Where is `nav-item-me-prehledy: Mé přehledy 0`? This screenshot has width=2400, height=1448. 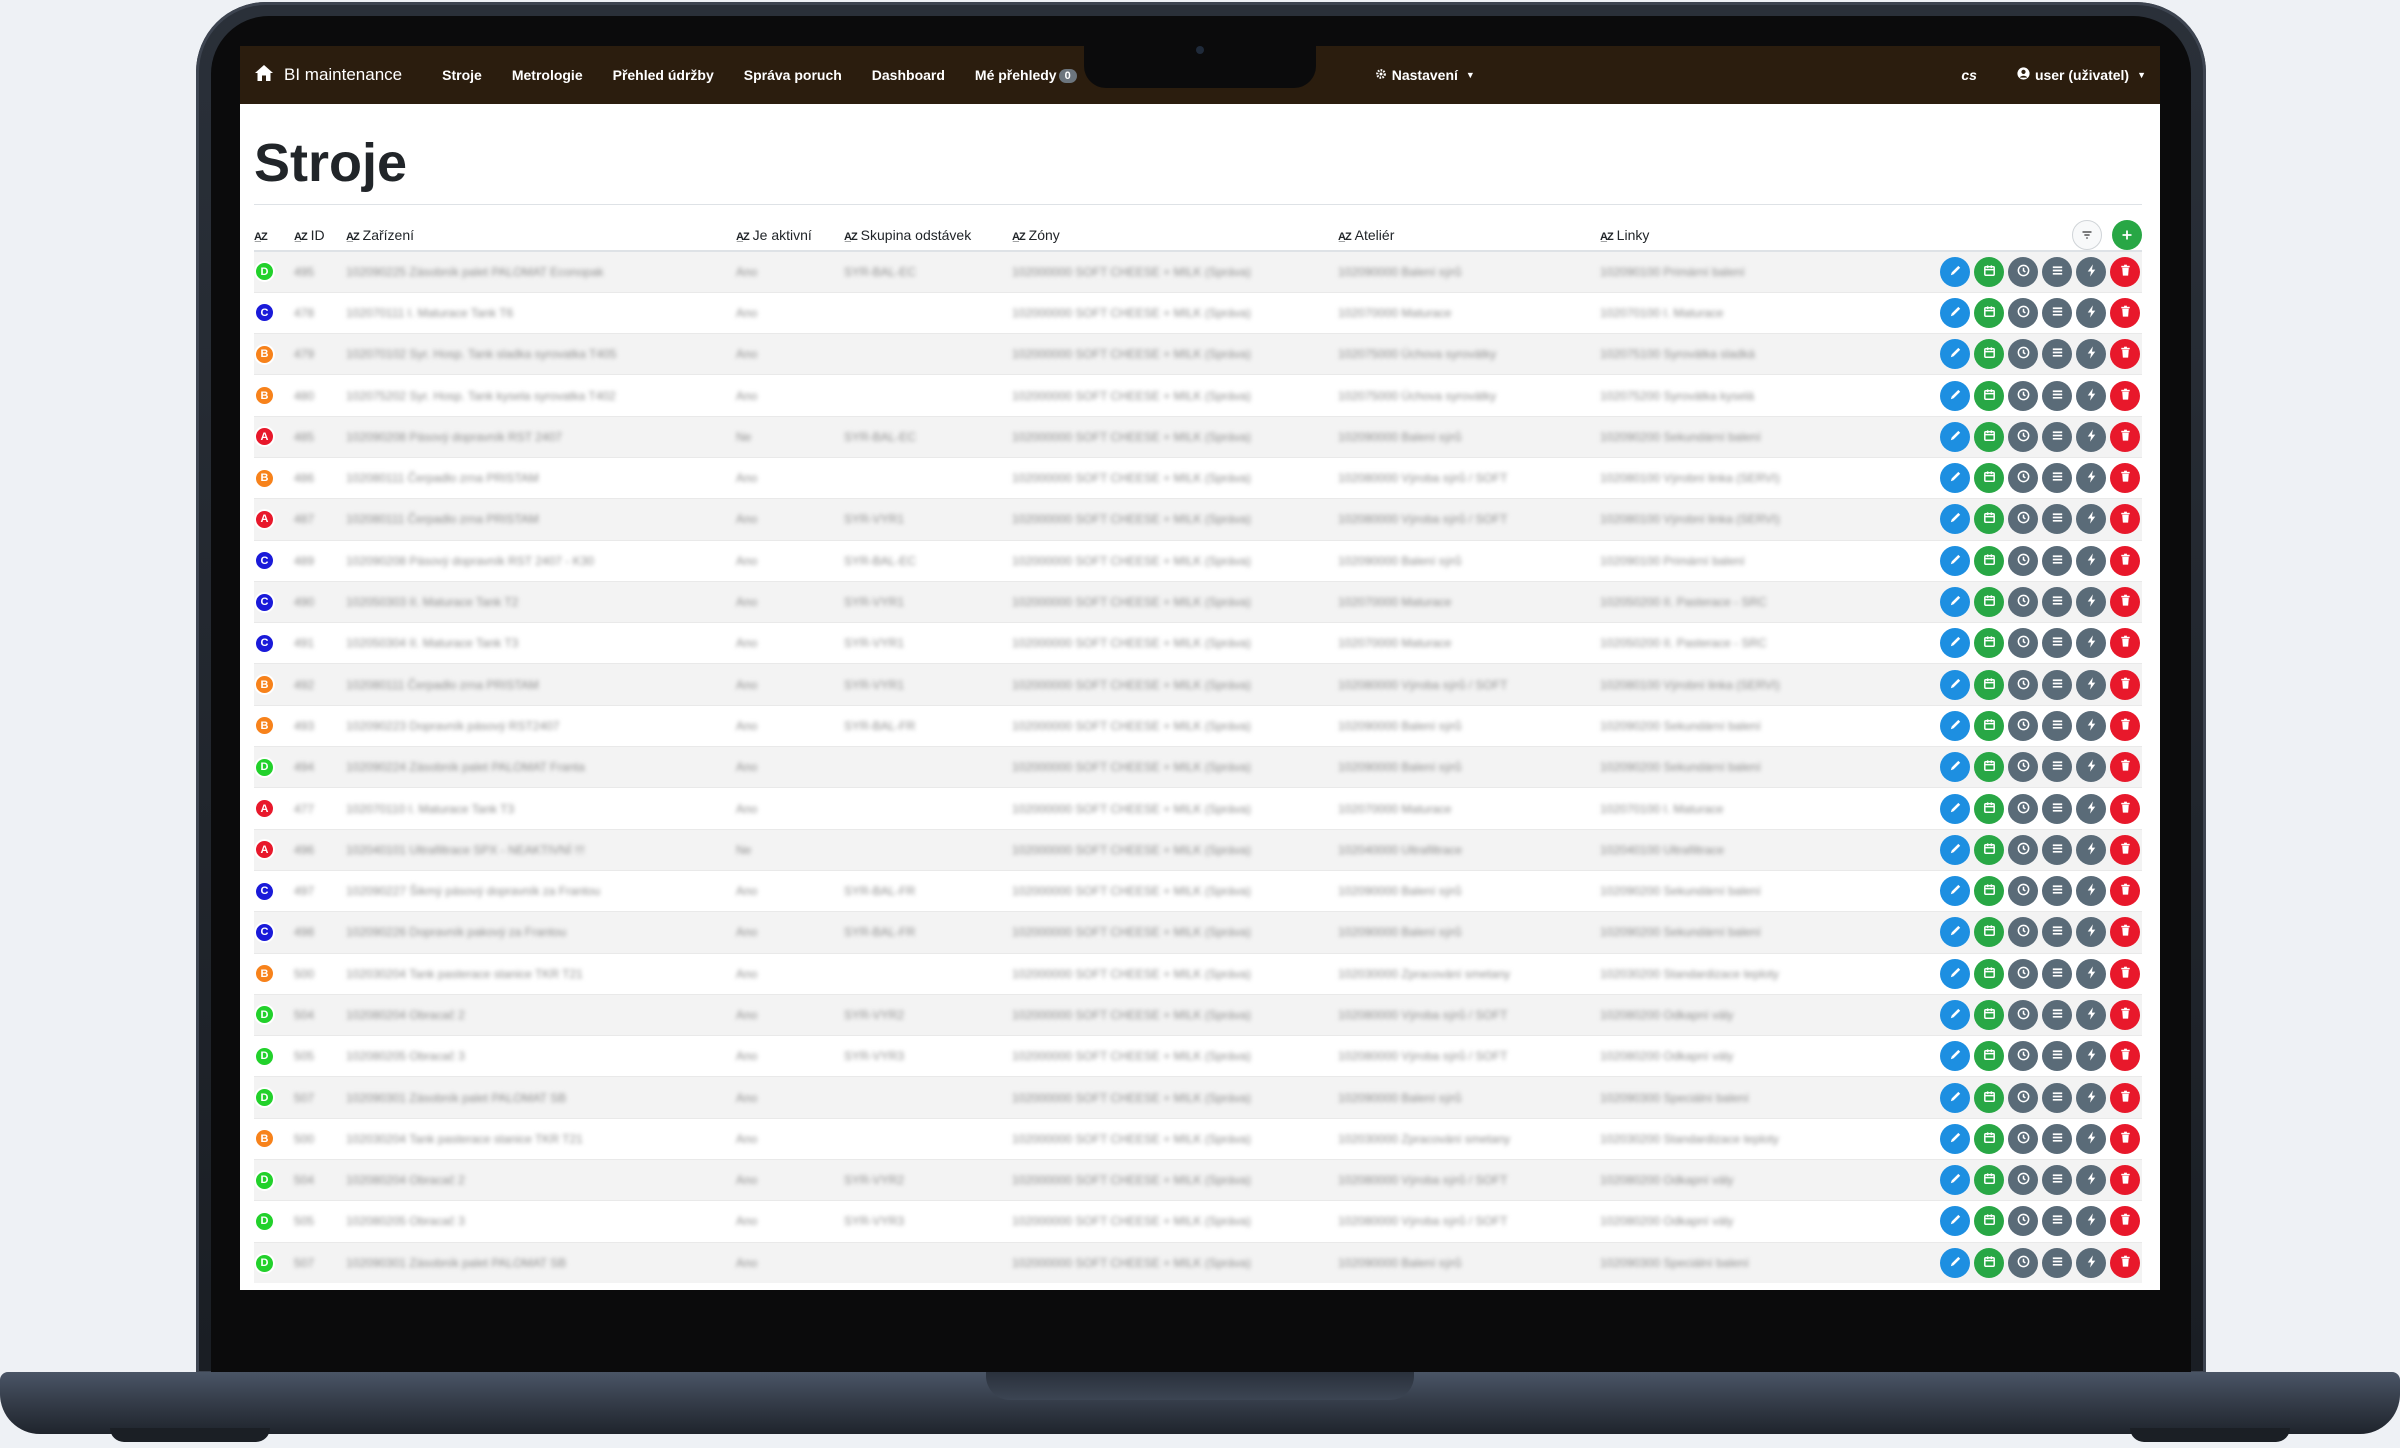 nav-item-me-prehledy: Mé přehledy 0 is located at coordinates (1026, 75).